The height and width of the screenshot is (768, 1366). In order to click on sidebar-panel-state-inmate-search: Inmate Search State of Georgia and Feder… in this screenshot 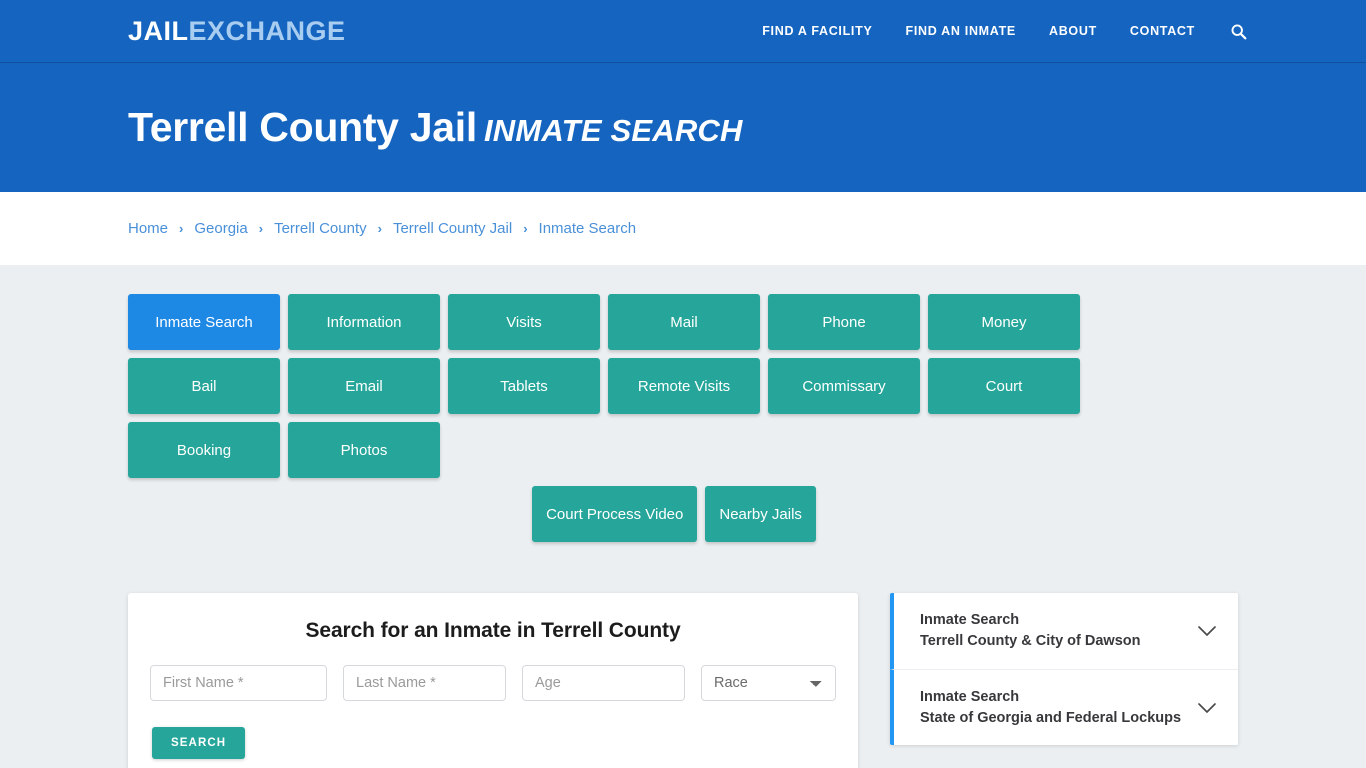, I will do `click(1064, 707)`.